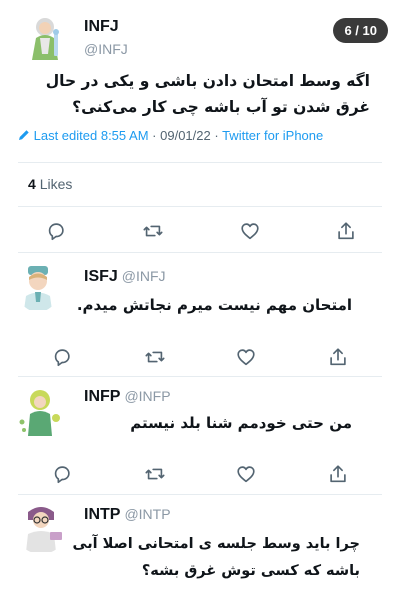  Describe the element at coordinates (250, 571) in the screenshot. I see `reply-text-intp-line-2: باشه که کسی توش غرق بشه؟` at that location.